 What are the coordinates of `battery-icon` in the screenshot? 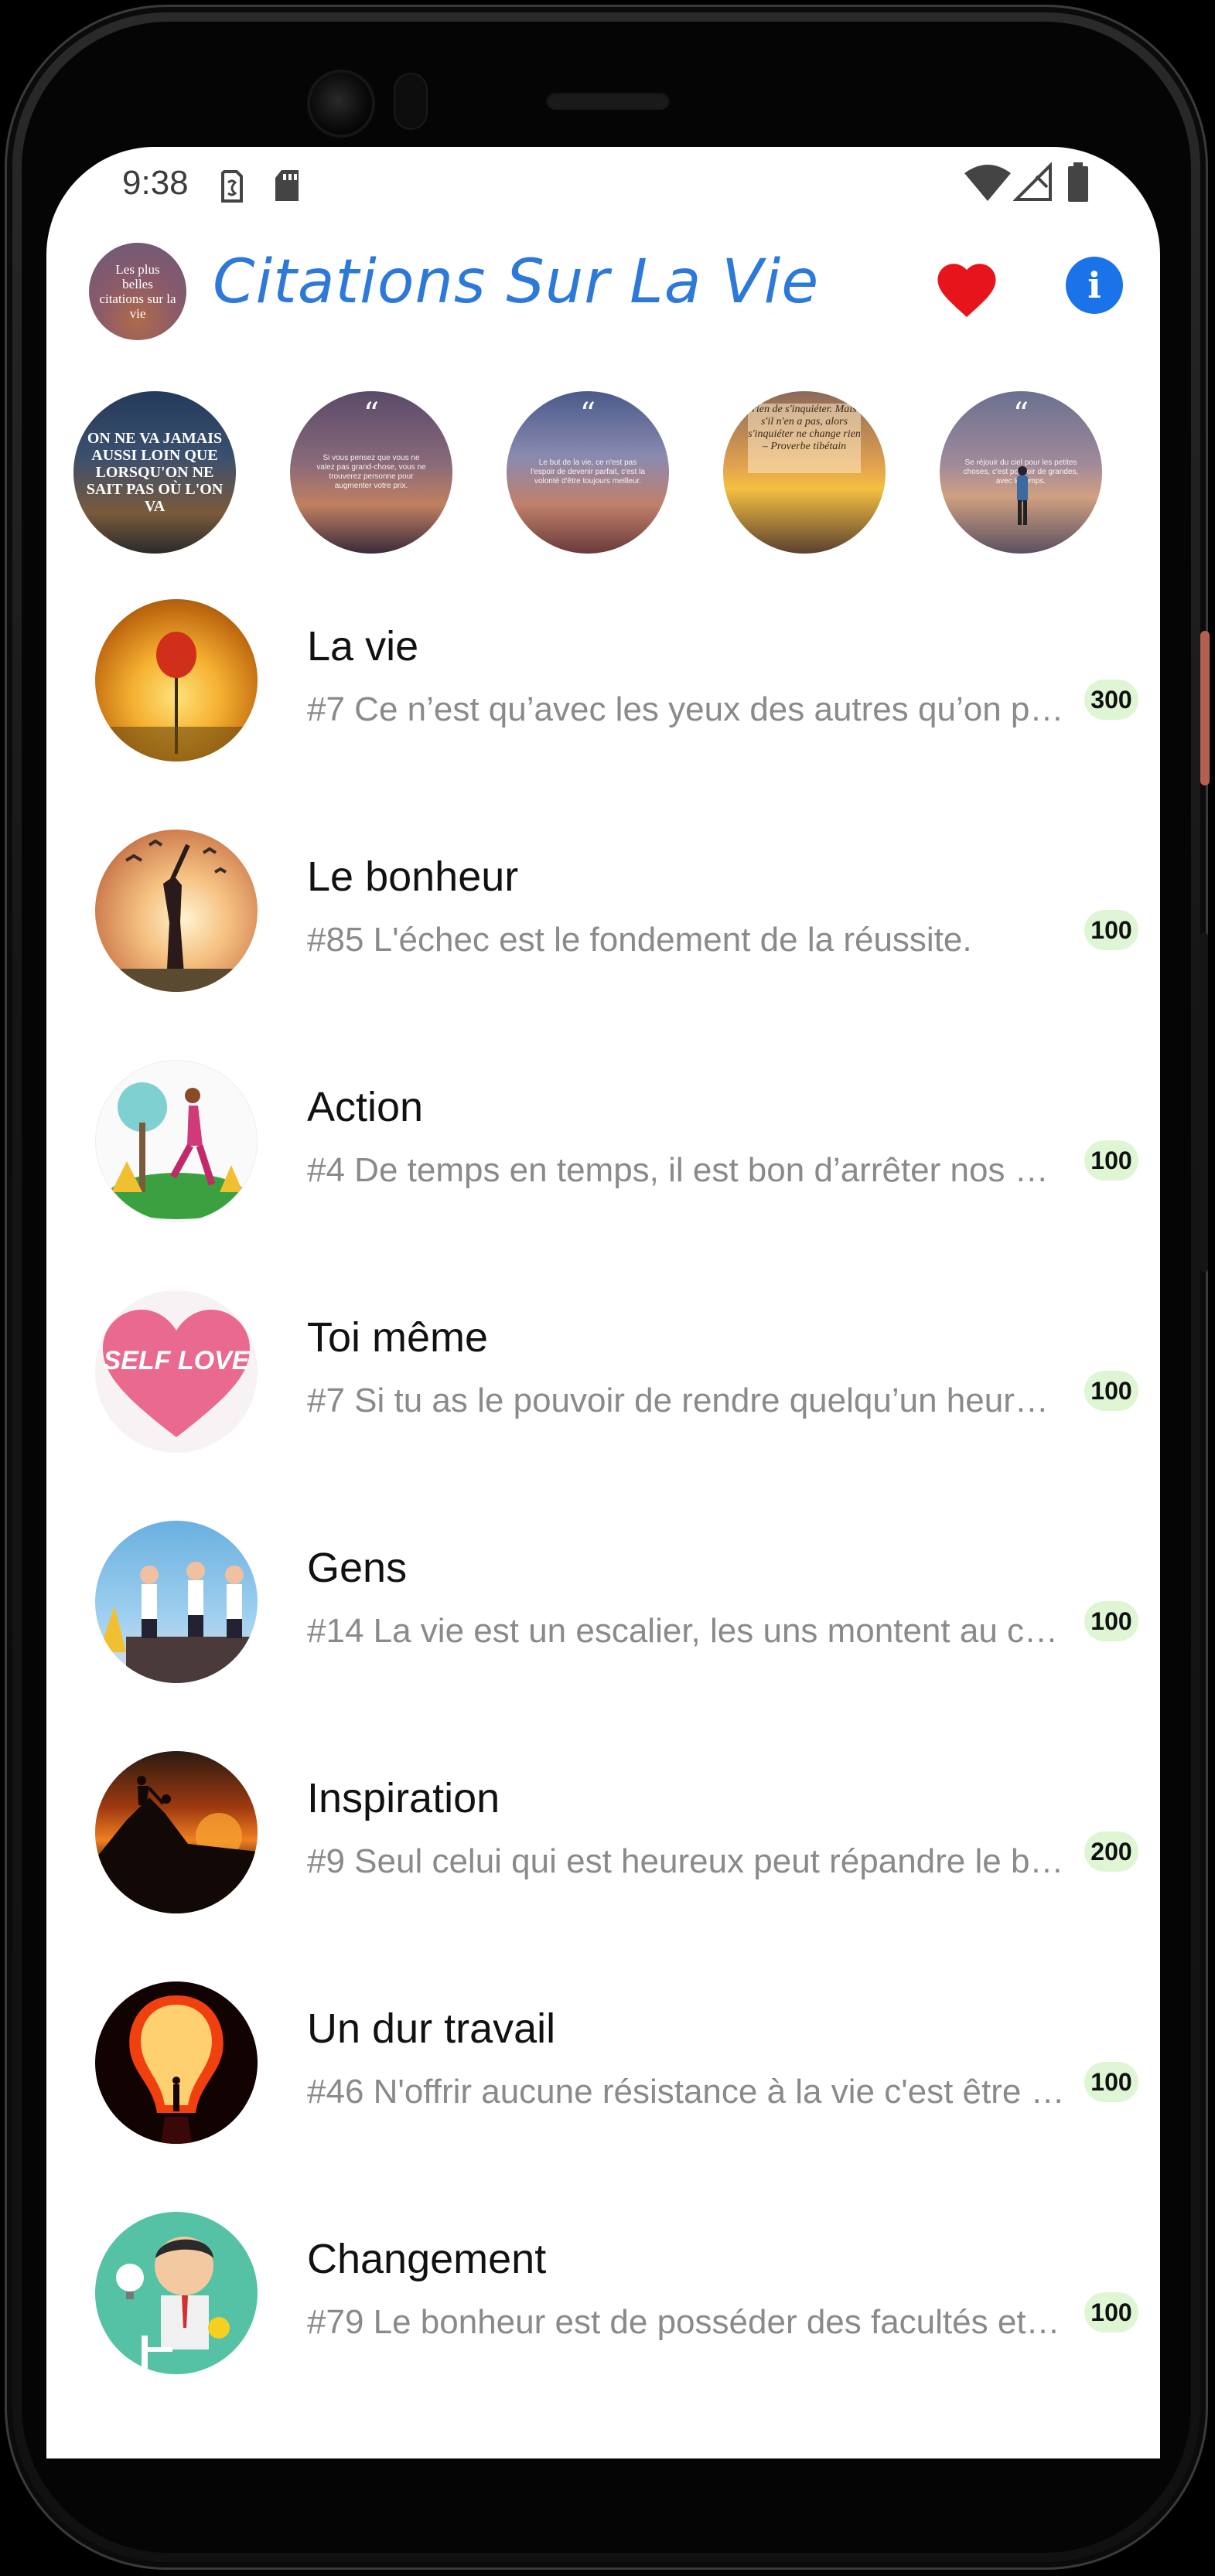 It's located at (1078, 182).